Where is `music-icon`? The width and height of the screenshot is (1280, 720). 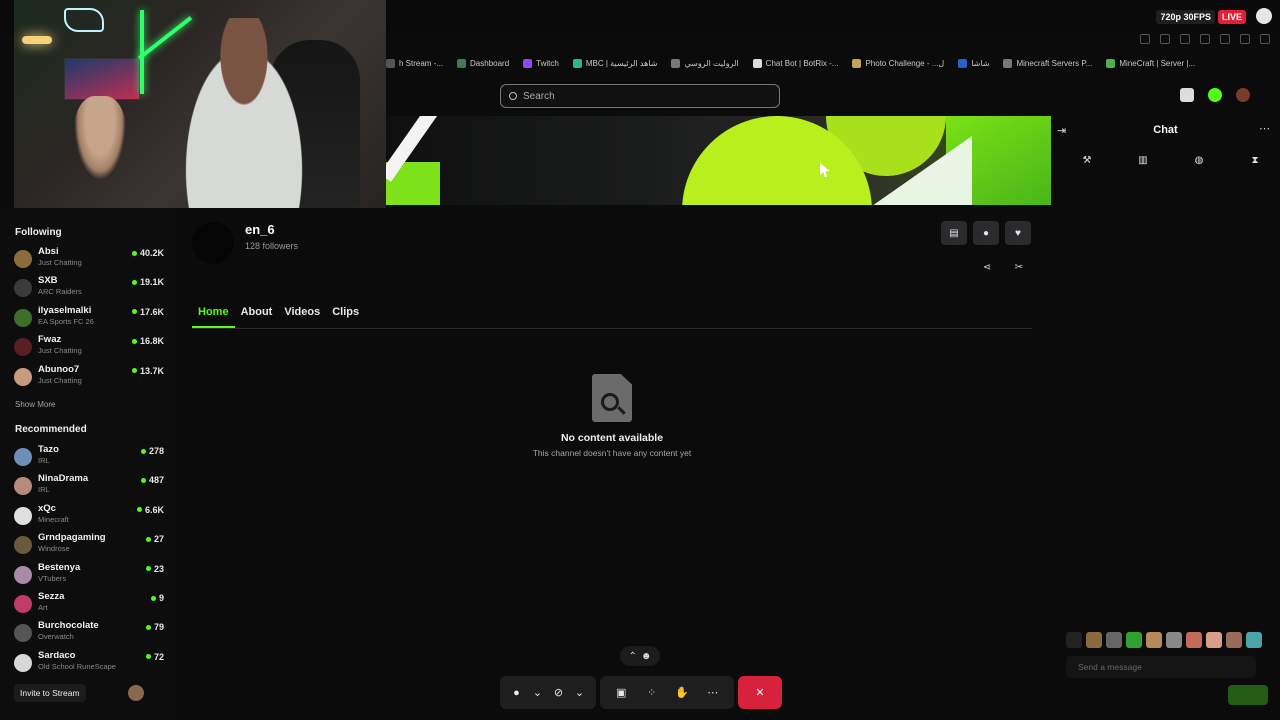 music-icon is located at coordinates (1205, 39).